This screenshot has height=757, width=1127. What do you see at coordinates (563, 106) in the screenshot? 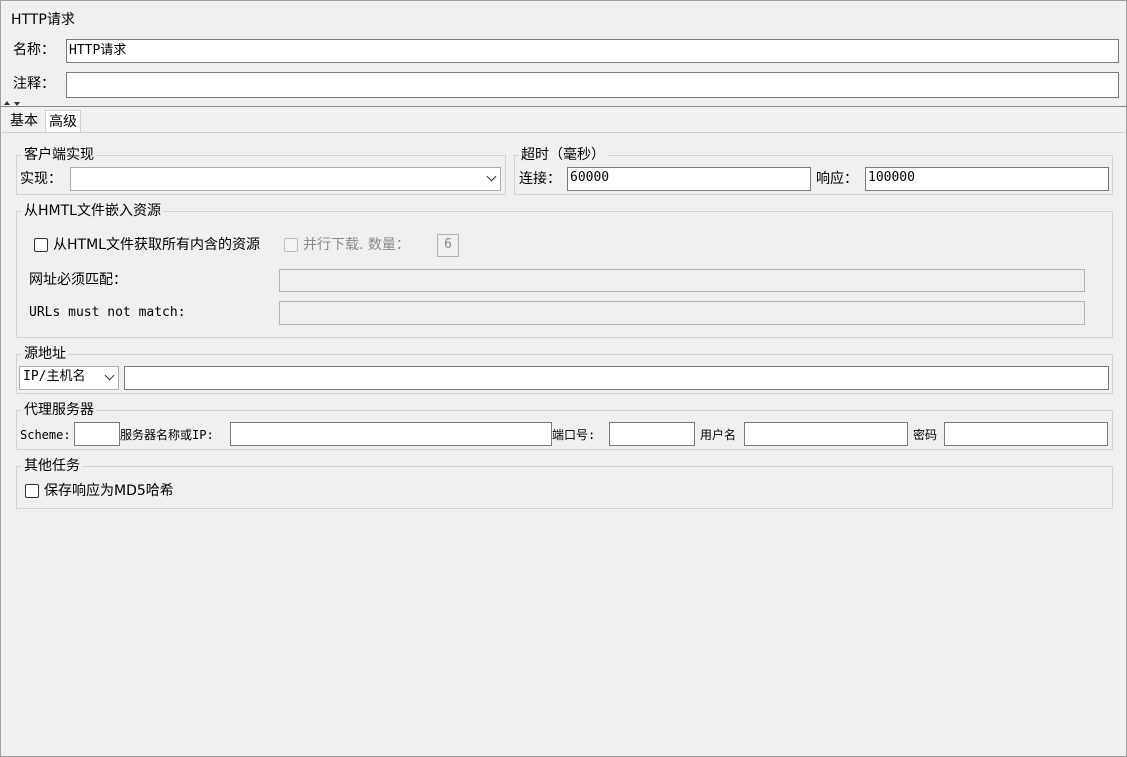
I see `splitter` at bounding box center [563, 106].